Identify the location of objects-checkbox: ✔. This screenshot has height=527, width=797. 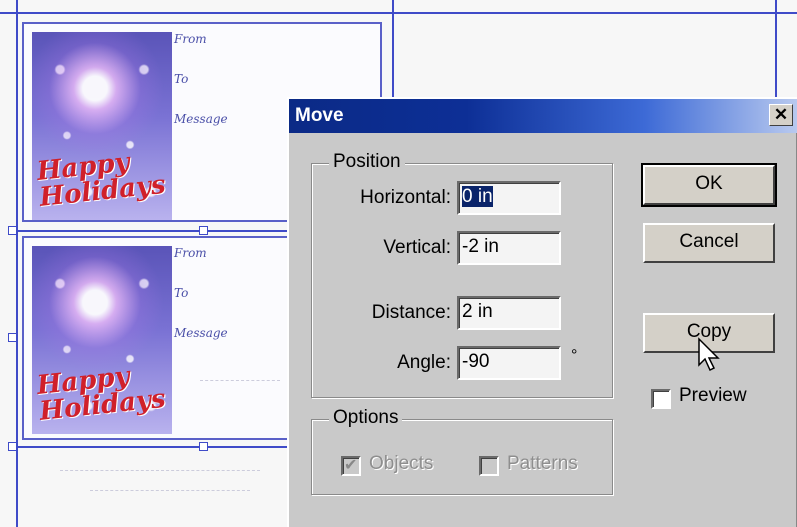
(351, 466).